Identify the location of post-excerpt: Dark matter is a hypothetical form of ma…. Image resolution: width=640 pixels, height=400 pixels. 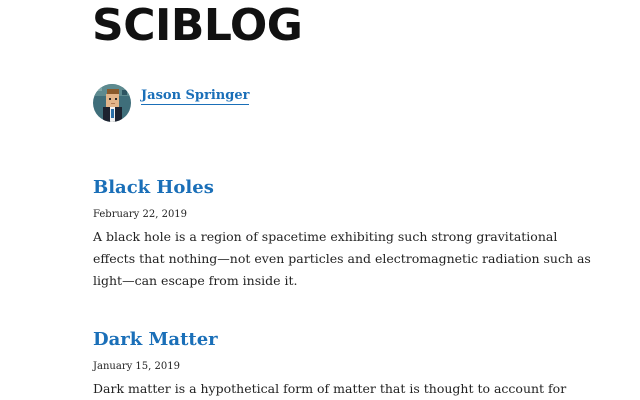
(330, 388).